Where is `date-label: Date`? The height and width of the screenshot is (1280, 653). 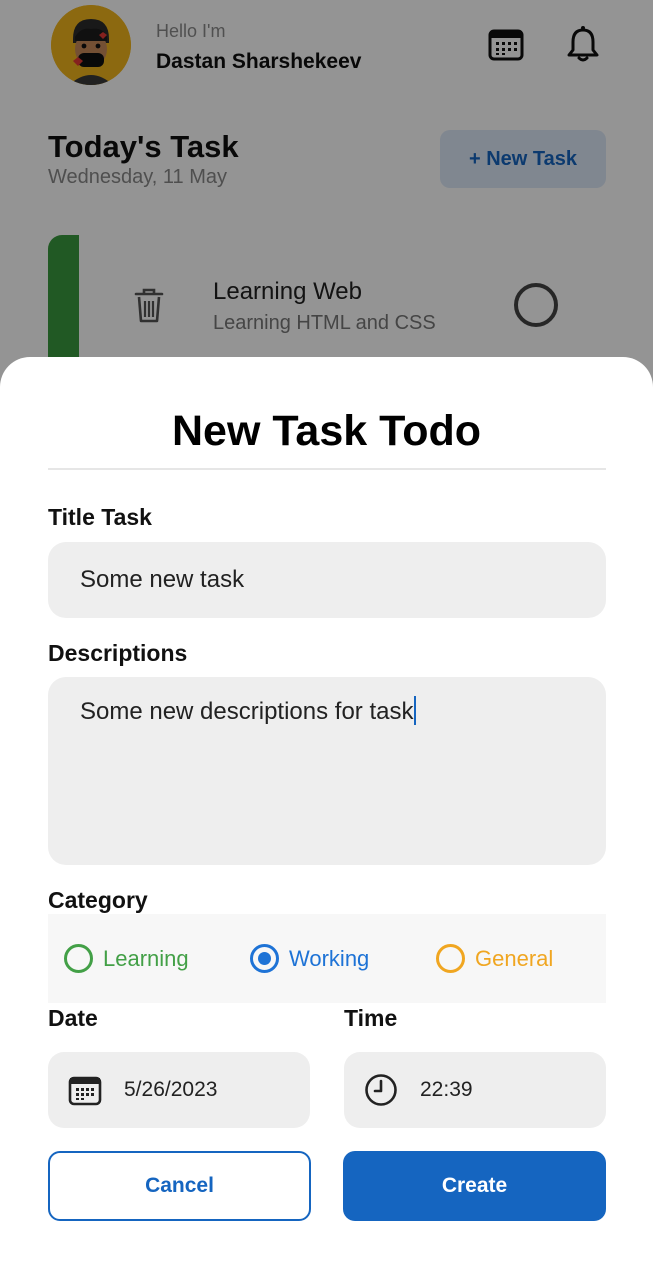
date-label: Date is located at coordinates (73, 1018).